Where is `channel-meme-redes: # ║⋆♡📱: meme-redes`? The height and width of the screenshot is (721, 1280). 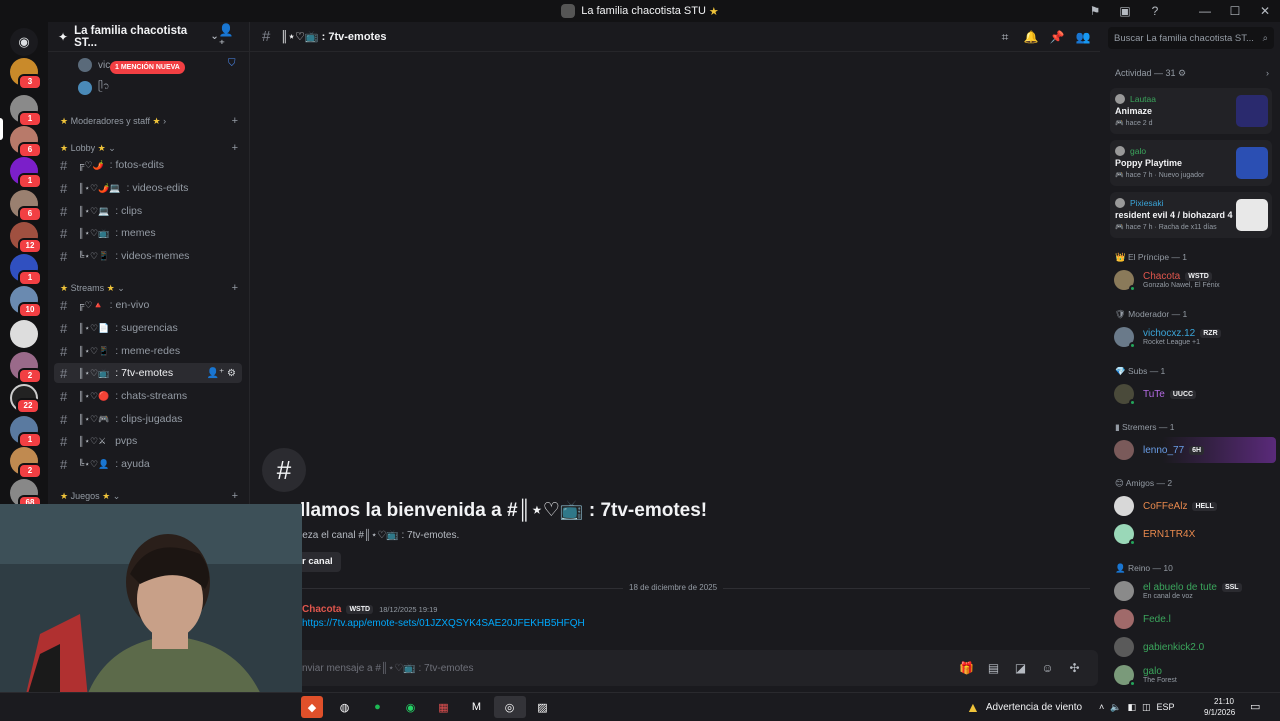
channel-meme-redes: # ║⋆♡📱: meme-redes is located at coordinates (148, 351).